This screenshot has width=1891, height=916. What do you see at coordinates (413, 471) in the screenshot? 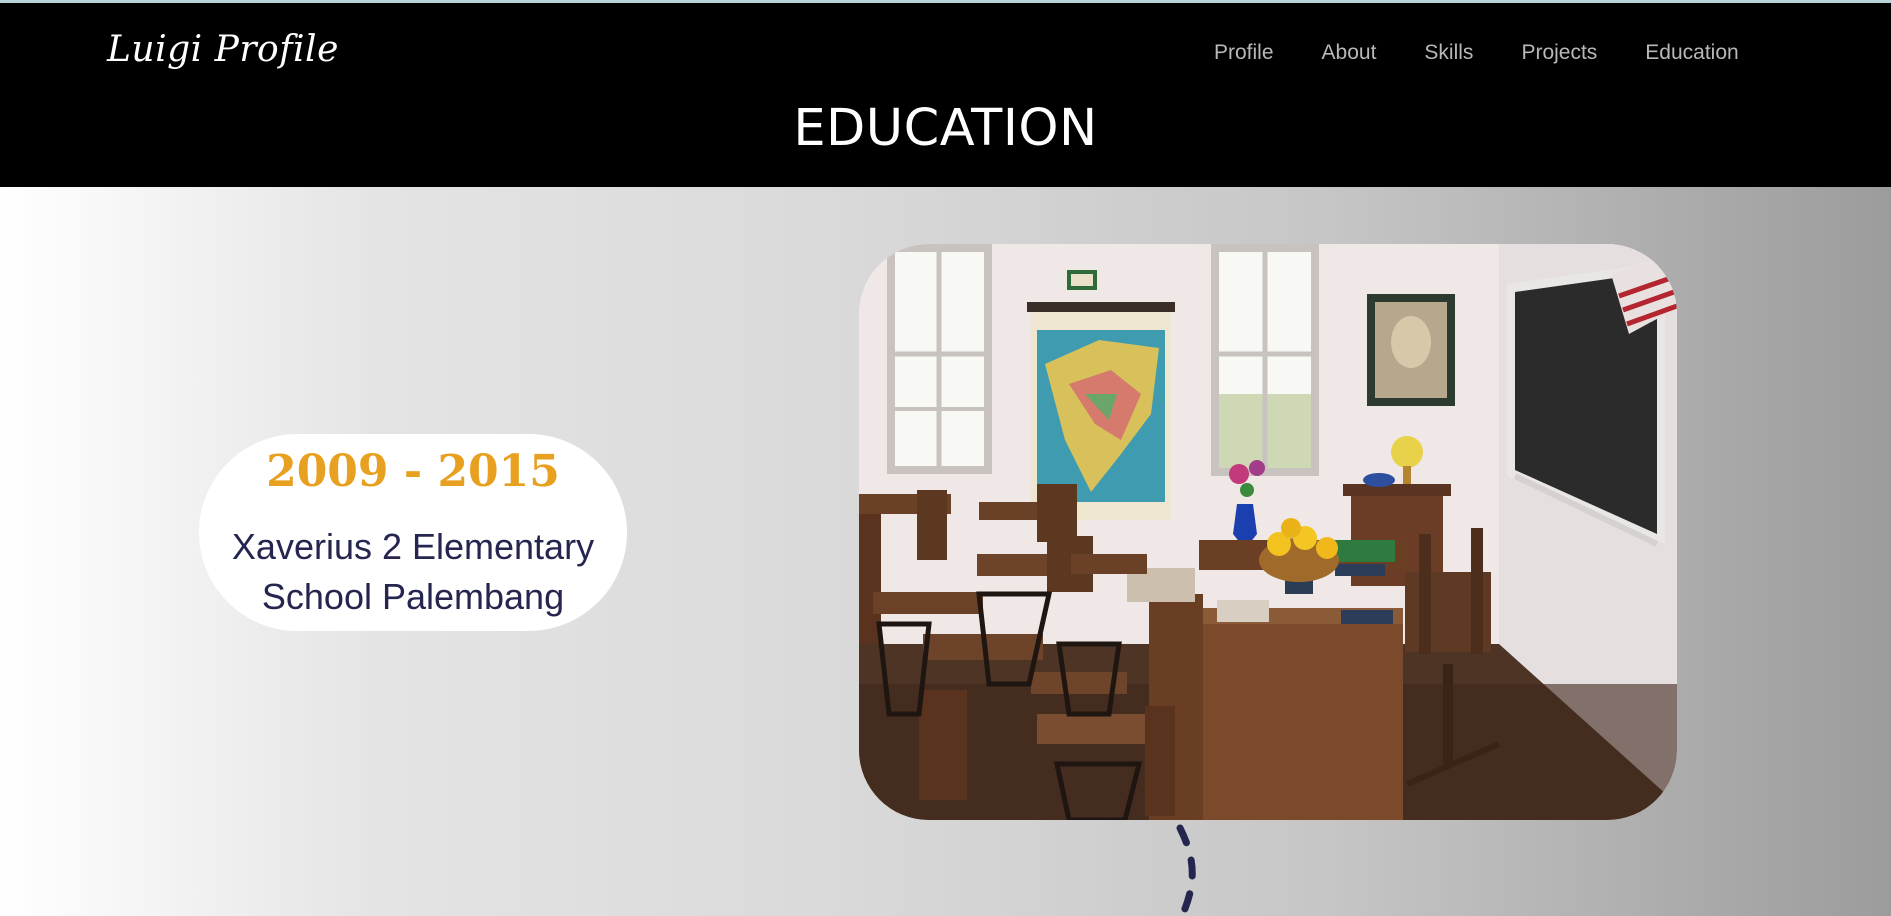
I see `education-years: 2009 - 2015` at bounding box center [413, 471].